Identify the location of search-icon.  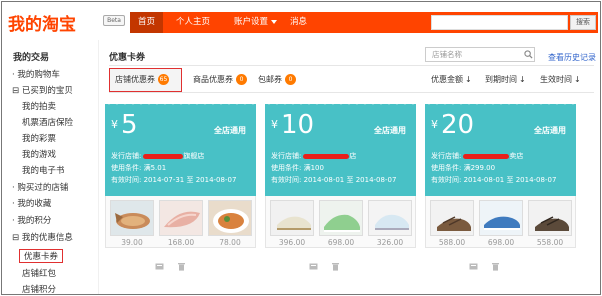
(528, 54).